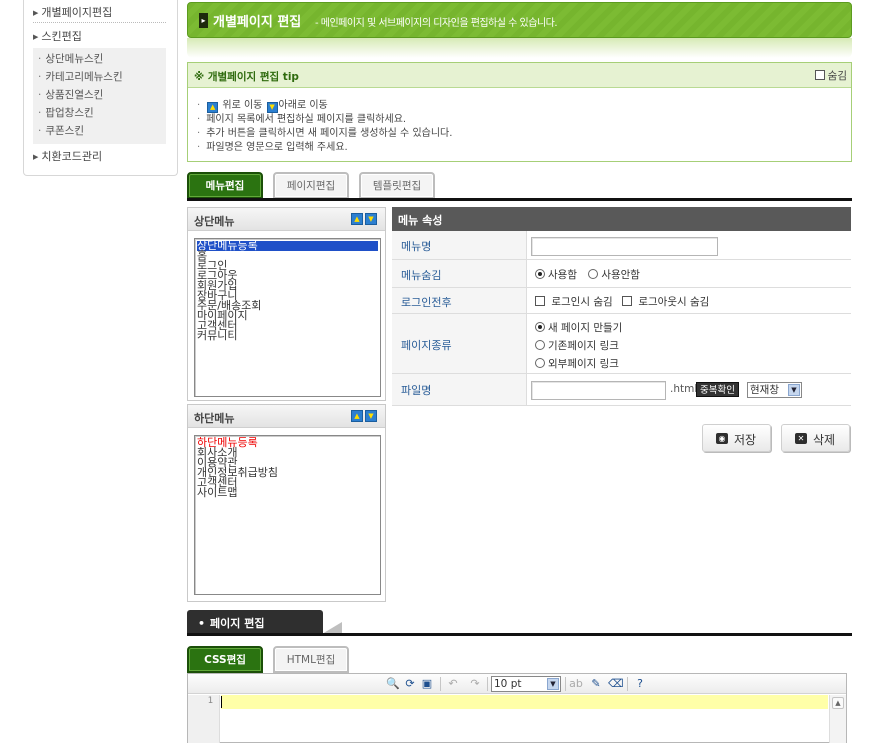 Image resolution: width=885 pixels, height=743 pixels. I want to click on eraser-icon: ⌫, so click(616, 684).